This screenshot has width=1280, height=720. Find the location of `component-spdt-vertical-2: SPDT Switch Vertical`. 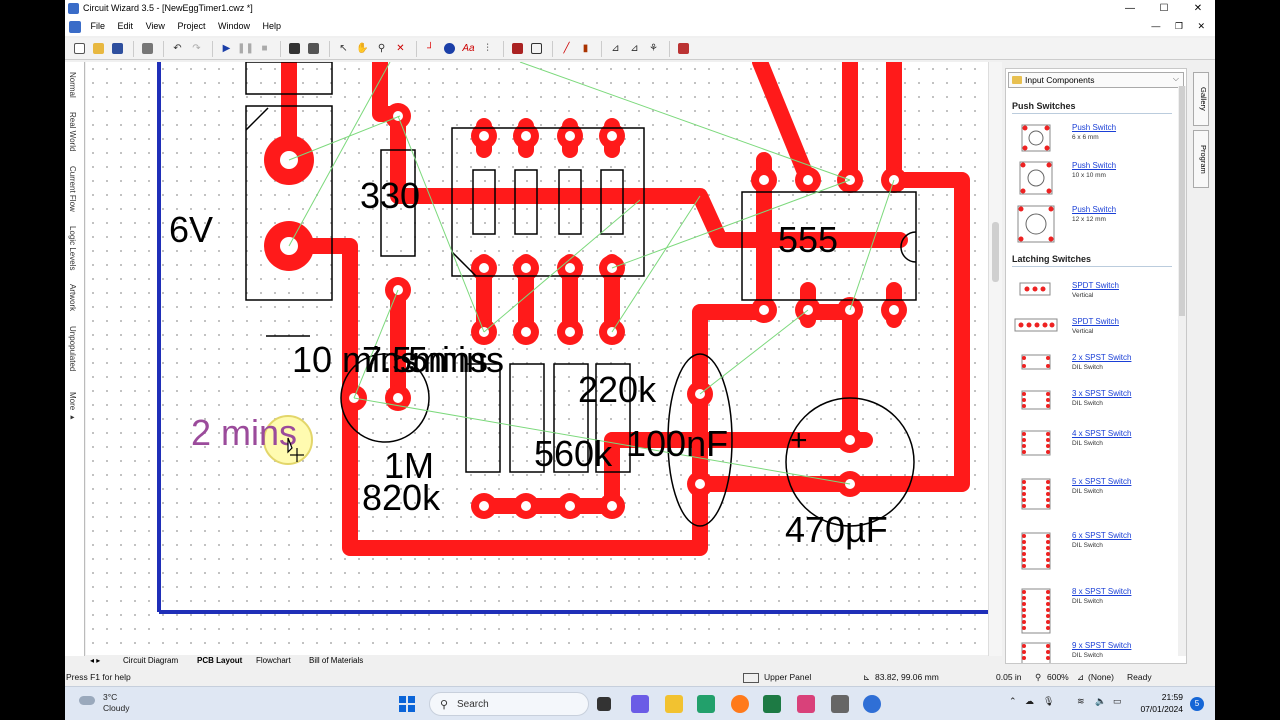

component-spdt-vertical-2: SPDT Switch Vertical is located at coordinates (1094, 337).